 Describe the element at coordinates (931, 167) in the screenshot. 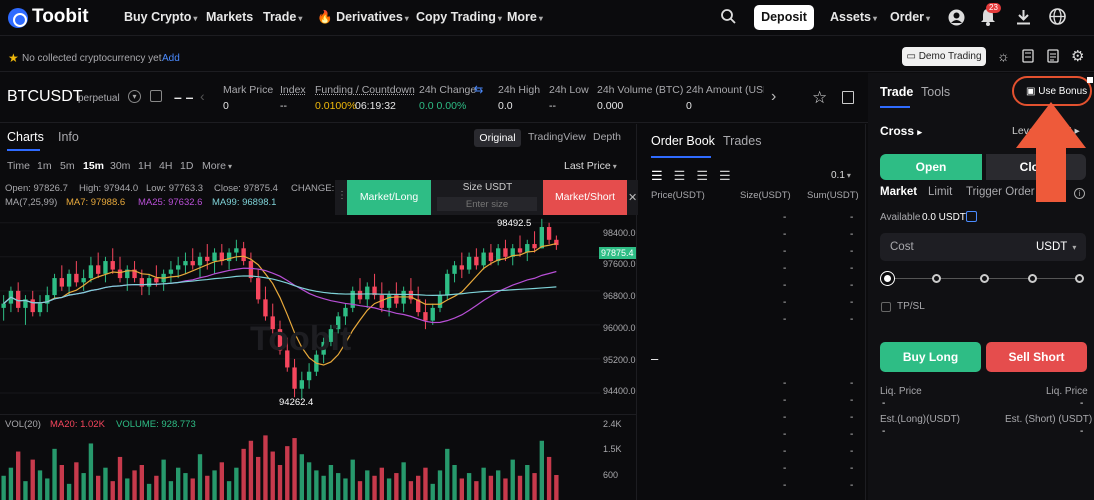

I see `open-tab: Open` at that location.